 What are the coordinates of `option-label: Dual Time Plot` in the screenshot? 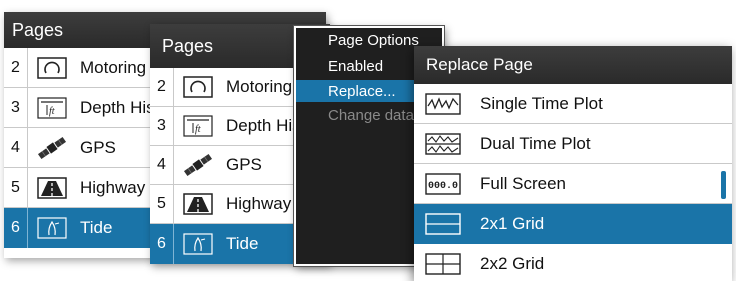 It's located at (535, 143).